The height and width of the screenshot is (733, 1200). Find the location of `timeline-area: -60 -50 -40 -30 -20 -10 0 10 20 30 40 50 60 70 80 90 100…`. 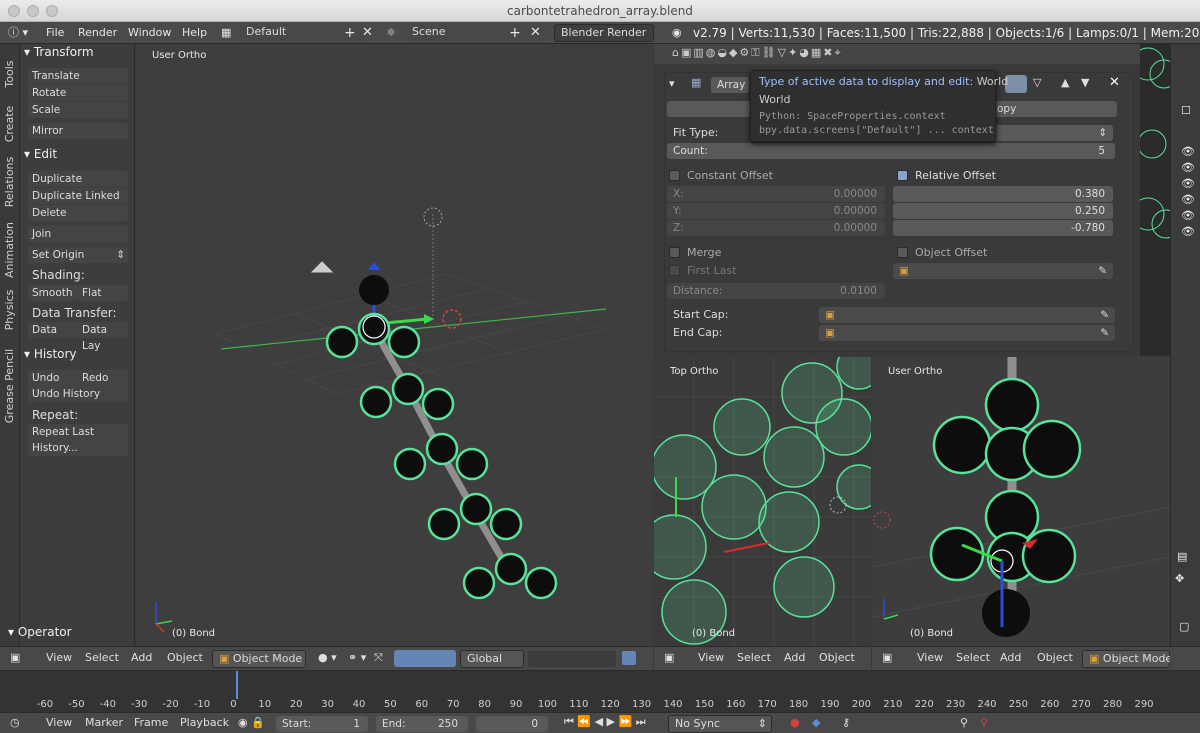

timeline-area: -60 -50 -40 -30 -20 -10 0 10 20 30 40 50 60 70 80 90 100… is located at coordinates (600, 691).